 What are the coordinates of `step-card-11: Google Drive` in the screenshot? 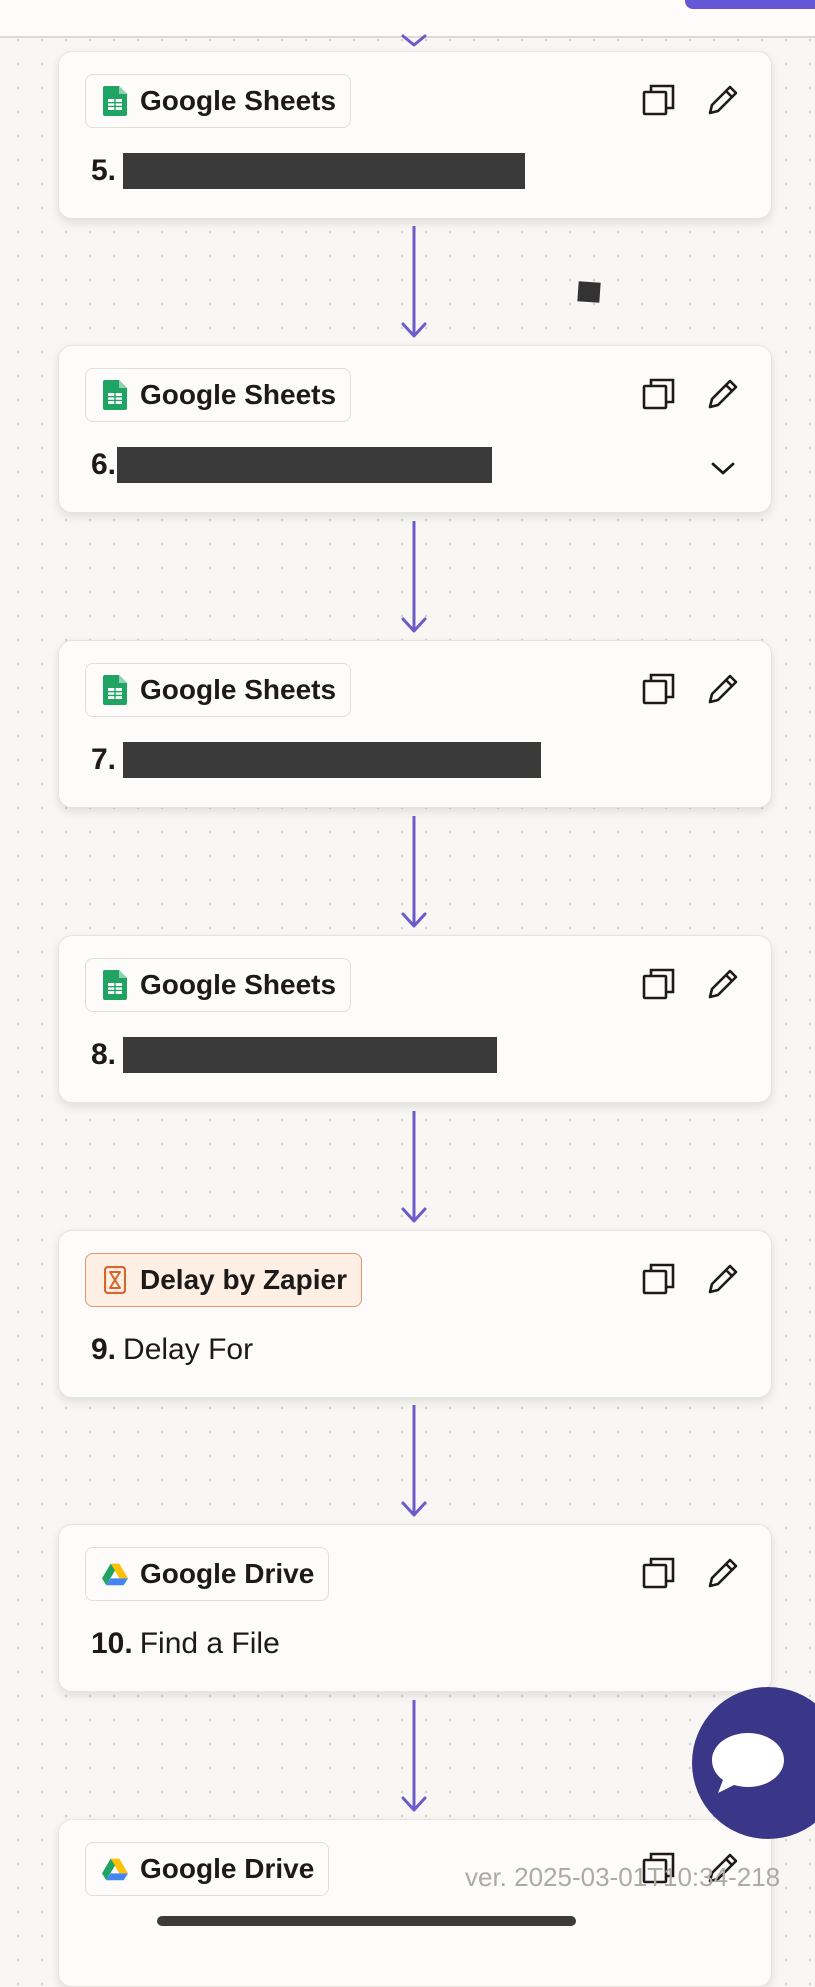 It's located at (415, 1903).